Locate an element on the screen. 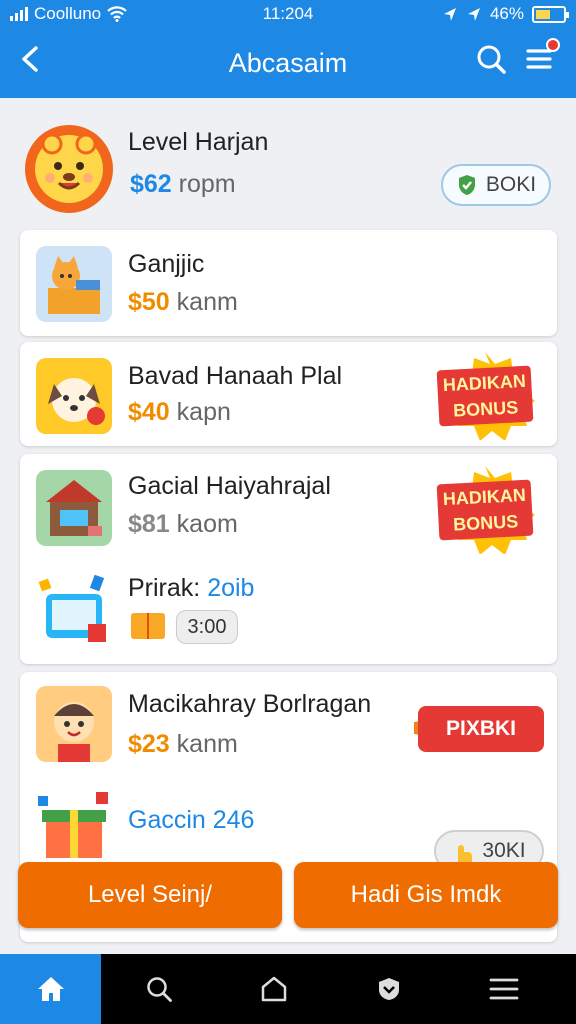 Image resolution: width=576 pixels, height=1024 pixels. home-icon is located at coordinates (50, 989).